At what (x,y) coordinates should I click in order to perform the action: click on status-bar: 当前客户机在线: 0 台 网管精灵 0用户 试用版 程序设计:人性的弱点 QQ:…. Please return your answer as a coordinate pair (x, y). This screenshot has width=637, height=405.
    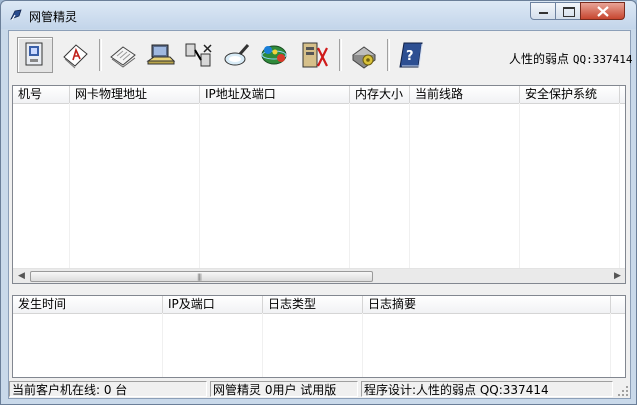
    Looking at the image, I should click on (319, 389).